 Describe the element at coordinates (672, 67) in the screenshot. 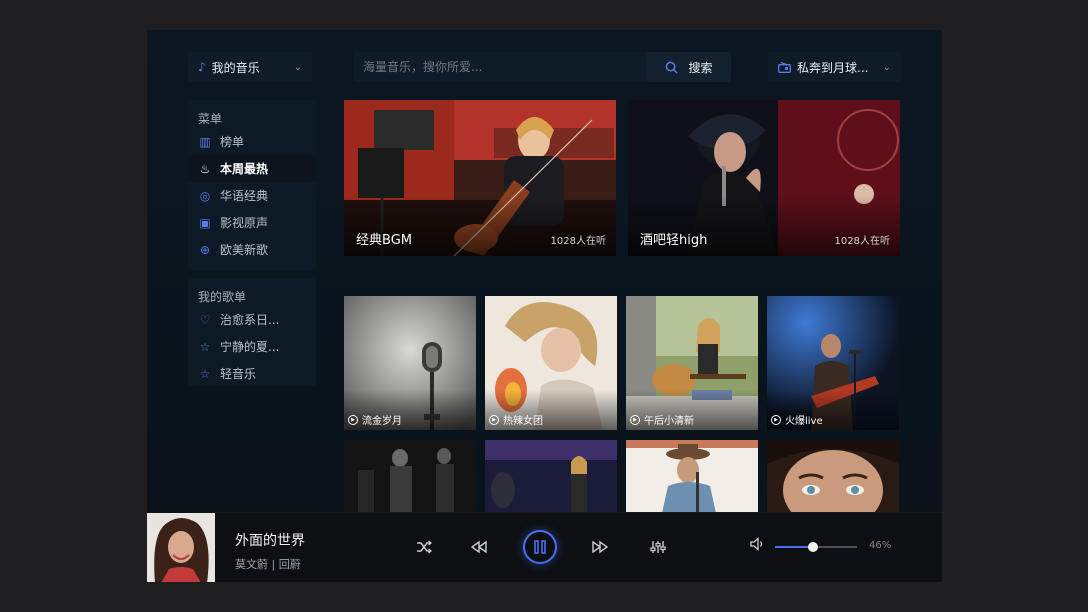

I see `search-icon` at that location.